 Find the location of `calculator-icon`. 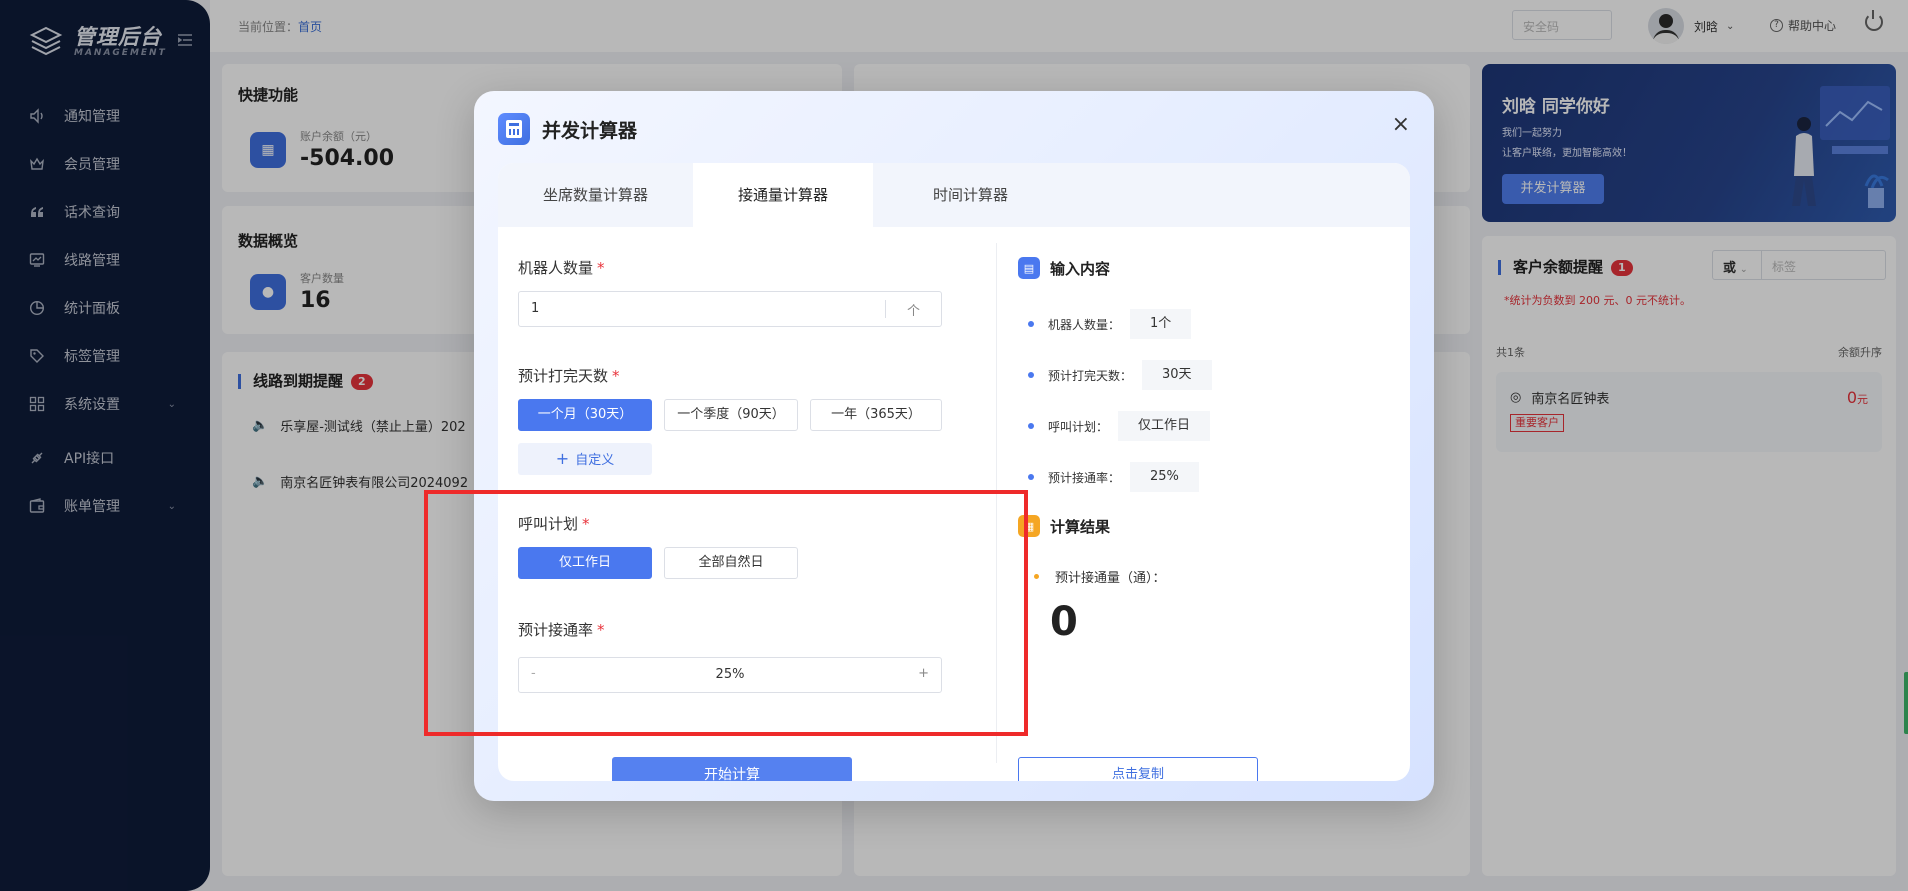

calculator-icon is located at coordinates (514, 129).